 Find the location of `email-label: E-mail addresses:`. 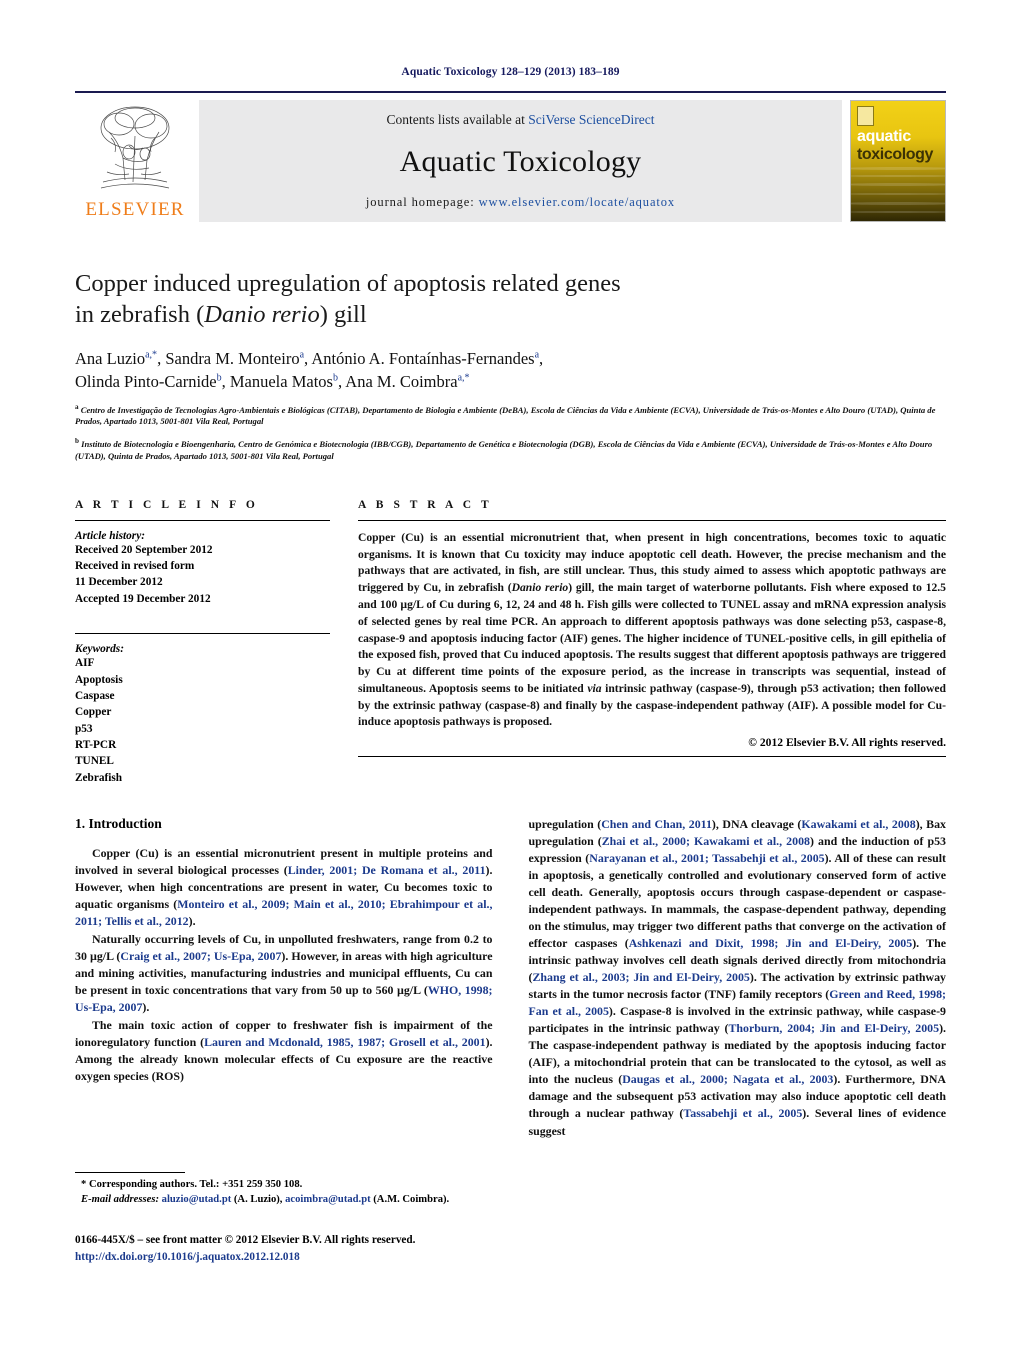

email-label: E-mail addresses: is located at coordinates (120, 1199).